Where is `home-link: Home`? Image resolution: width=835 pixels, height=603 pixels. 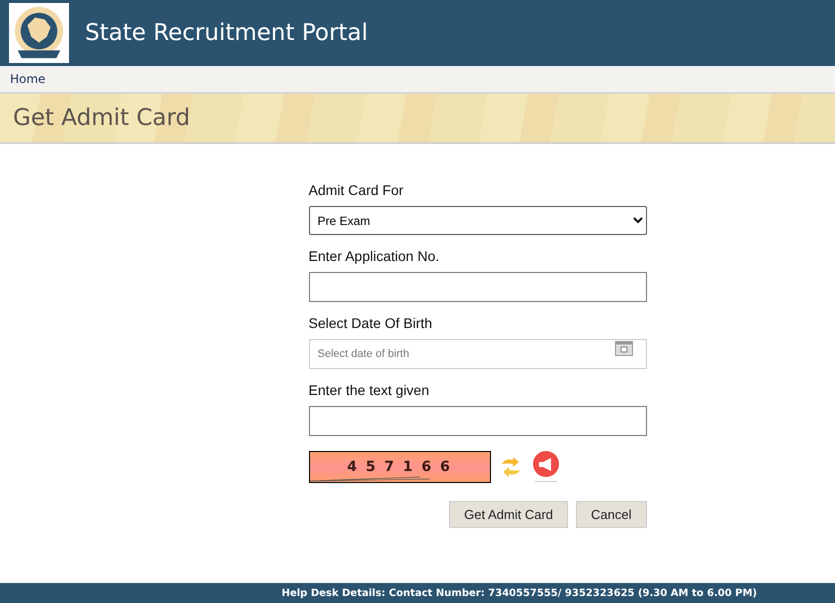 home-link: Home is located at coordinates (28, 79).